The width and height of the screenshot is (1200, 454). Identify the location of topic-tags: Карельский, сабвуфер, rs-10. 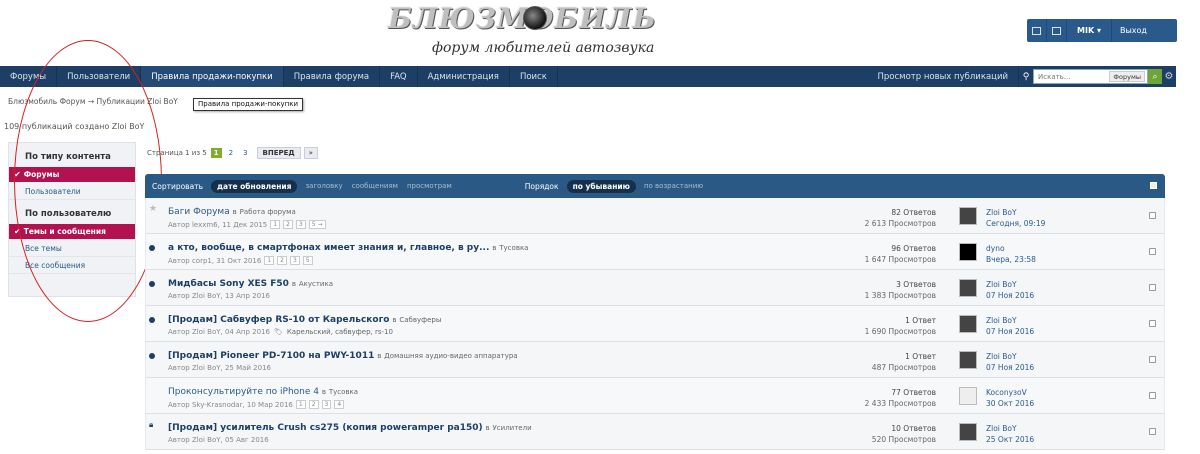
(340, 332).